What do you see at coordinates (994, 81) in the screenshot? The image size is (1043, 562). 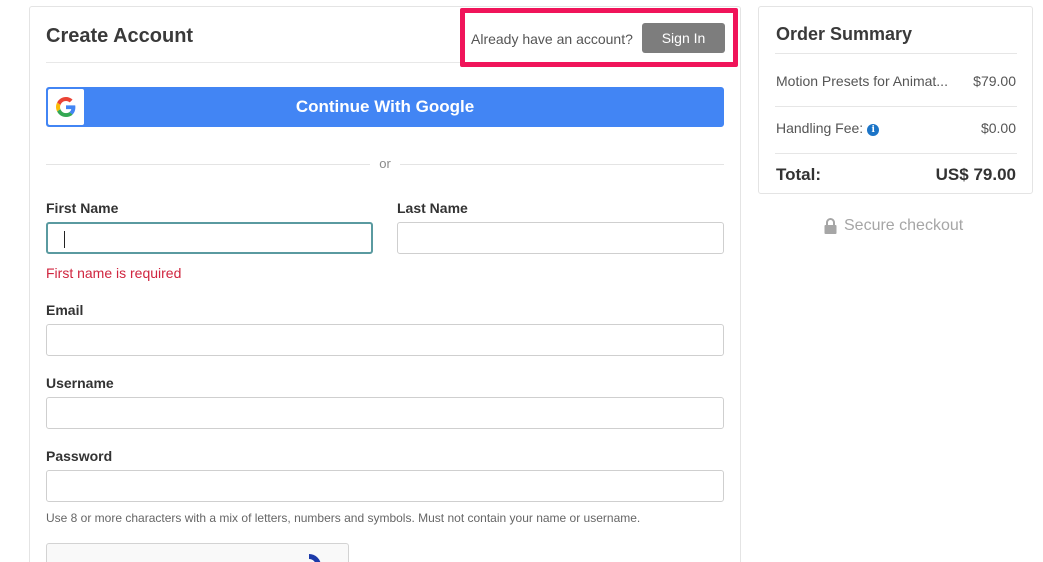 I see `item-price: $79.00` at bounding box center [994, 81].